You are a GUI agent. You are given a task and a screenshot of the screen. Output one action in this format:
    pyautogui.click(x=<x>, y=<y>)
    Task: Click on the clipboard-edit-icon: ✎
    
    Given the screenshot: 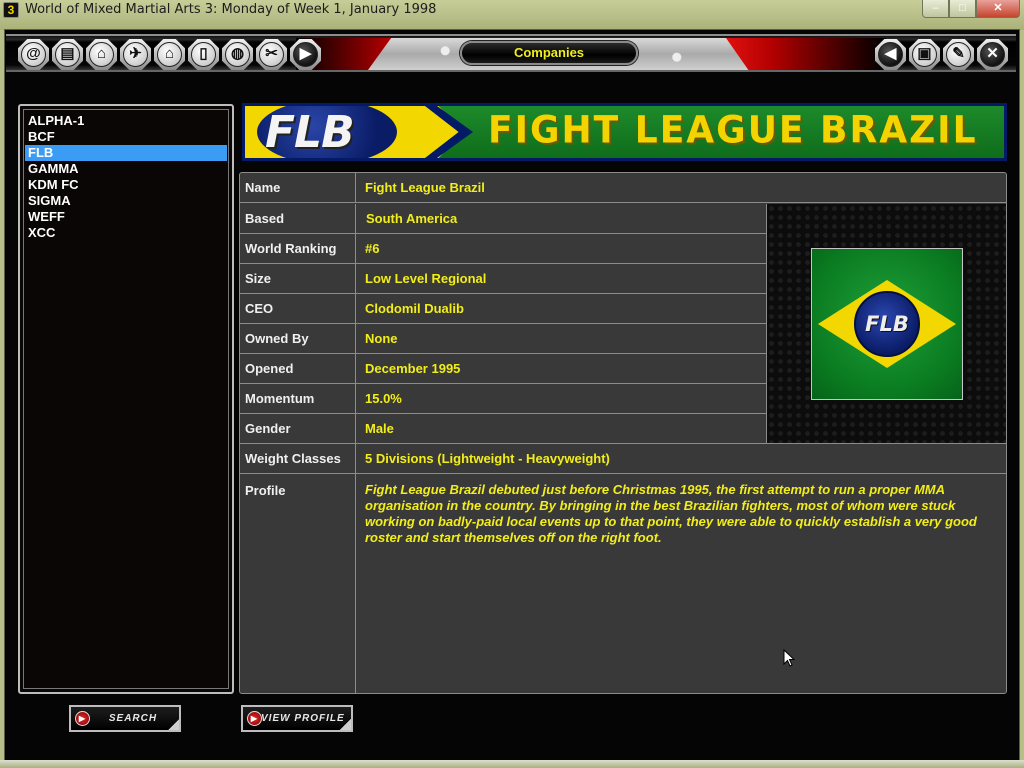 What is the action you would take?
    pyautogui.click(x=958, y=54)
    